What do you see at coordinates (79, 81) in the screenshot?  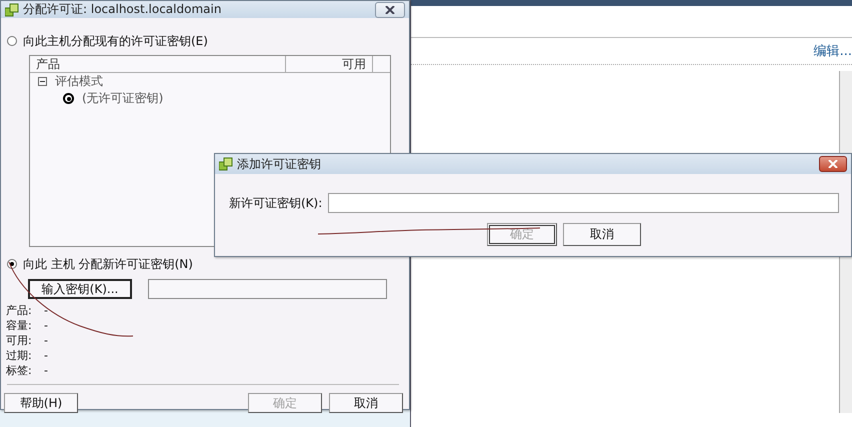 I see `tree-item: 评估模式` at bounding box center [79, 81].